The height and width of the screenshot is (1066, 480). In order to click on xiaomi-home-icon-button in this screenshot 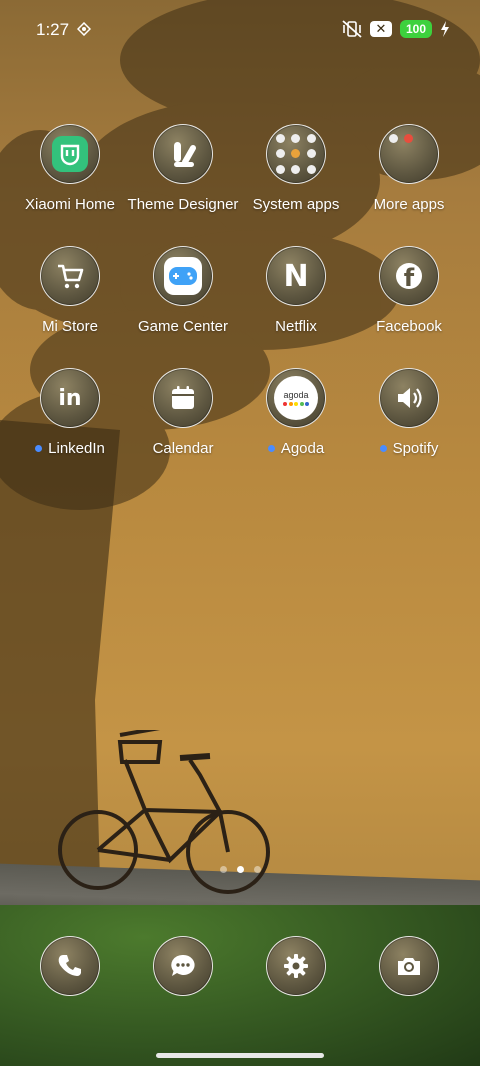, I will do `click(70, 154)`.